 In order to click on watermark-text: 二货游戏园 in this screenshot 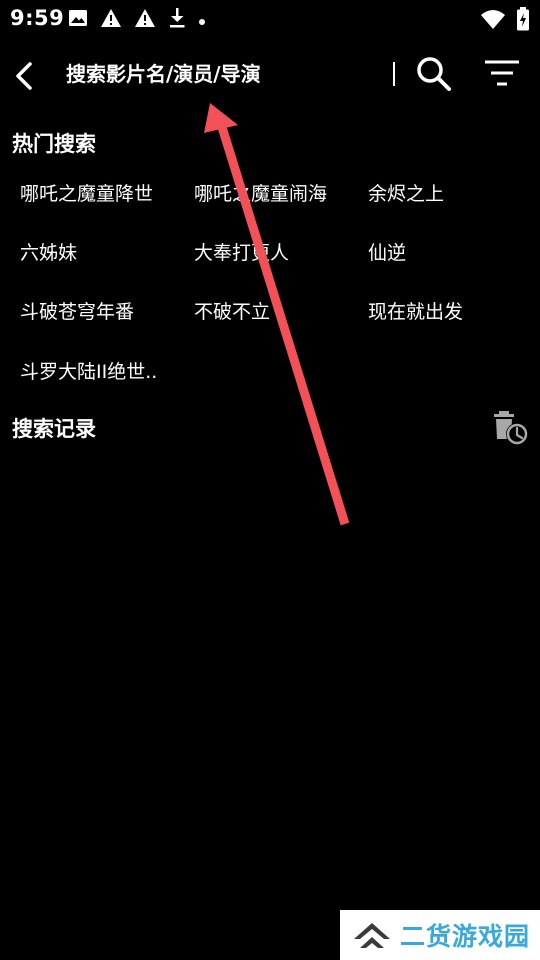, I will do `click(465, 936)`.